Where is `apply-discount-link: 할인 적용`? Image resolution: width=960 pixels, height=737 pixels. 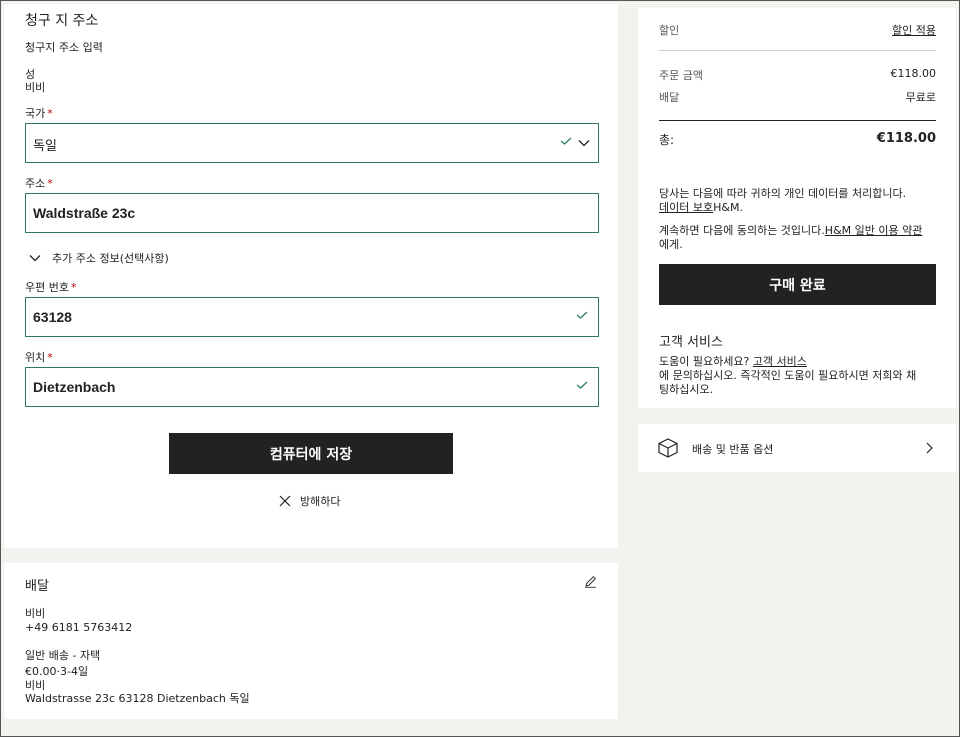
apply-discount-link: 할인 적용 is located at coordinates (914, 30).